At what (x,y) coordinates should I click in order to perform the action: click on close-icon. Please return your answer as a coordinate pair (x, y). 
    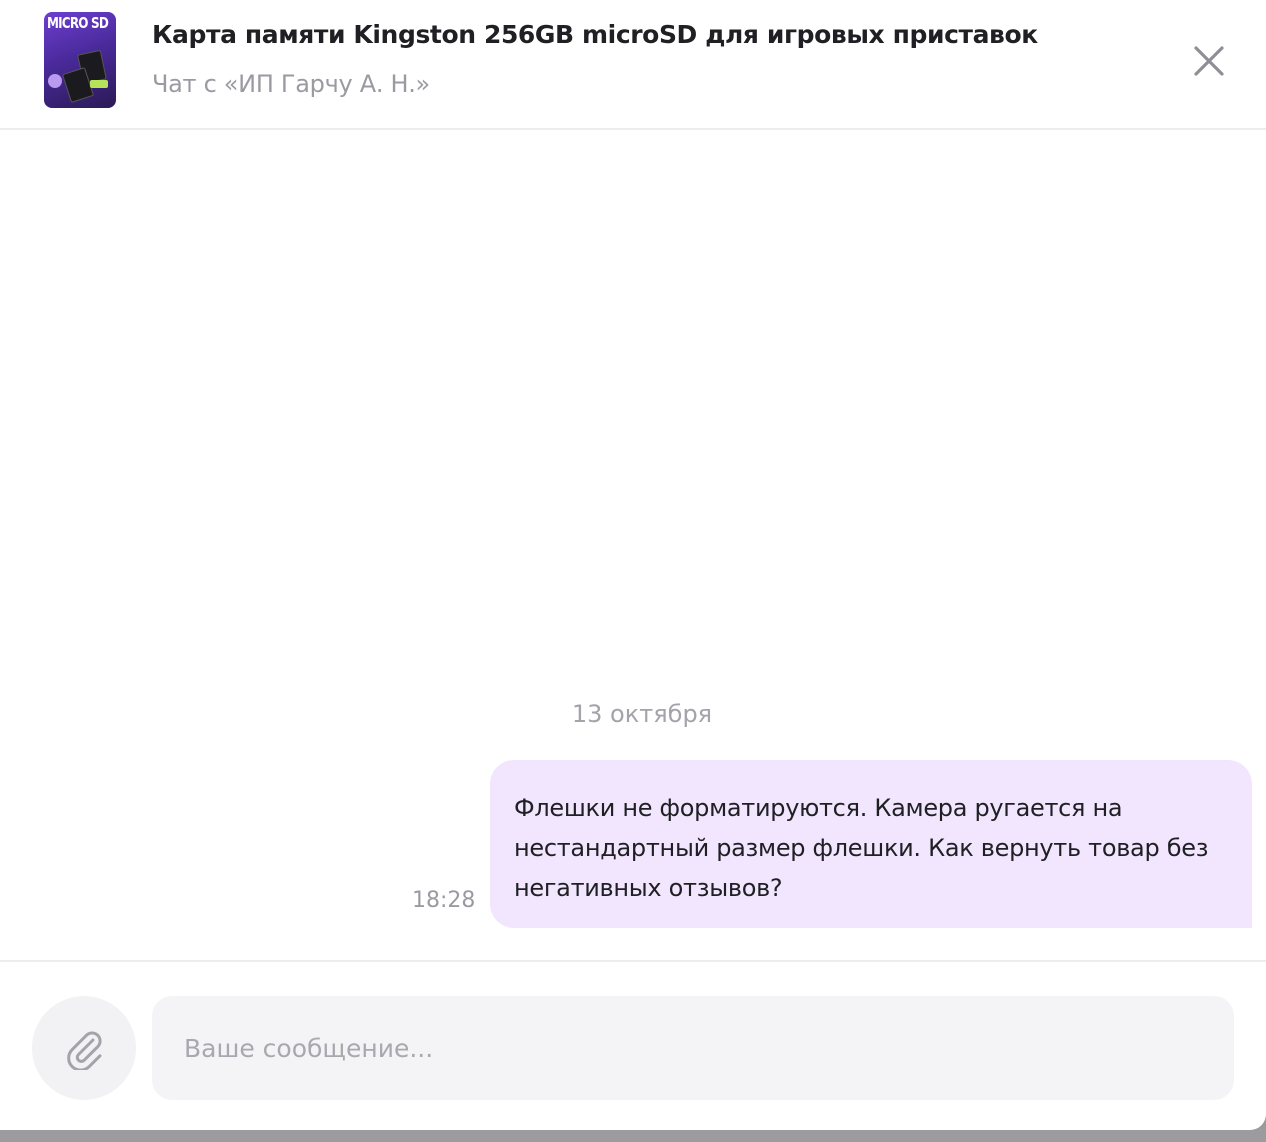
    Looking at the image, I should click on (1209, 61).